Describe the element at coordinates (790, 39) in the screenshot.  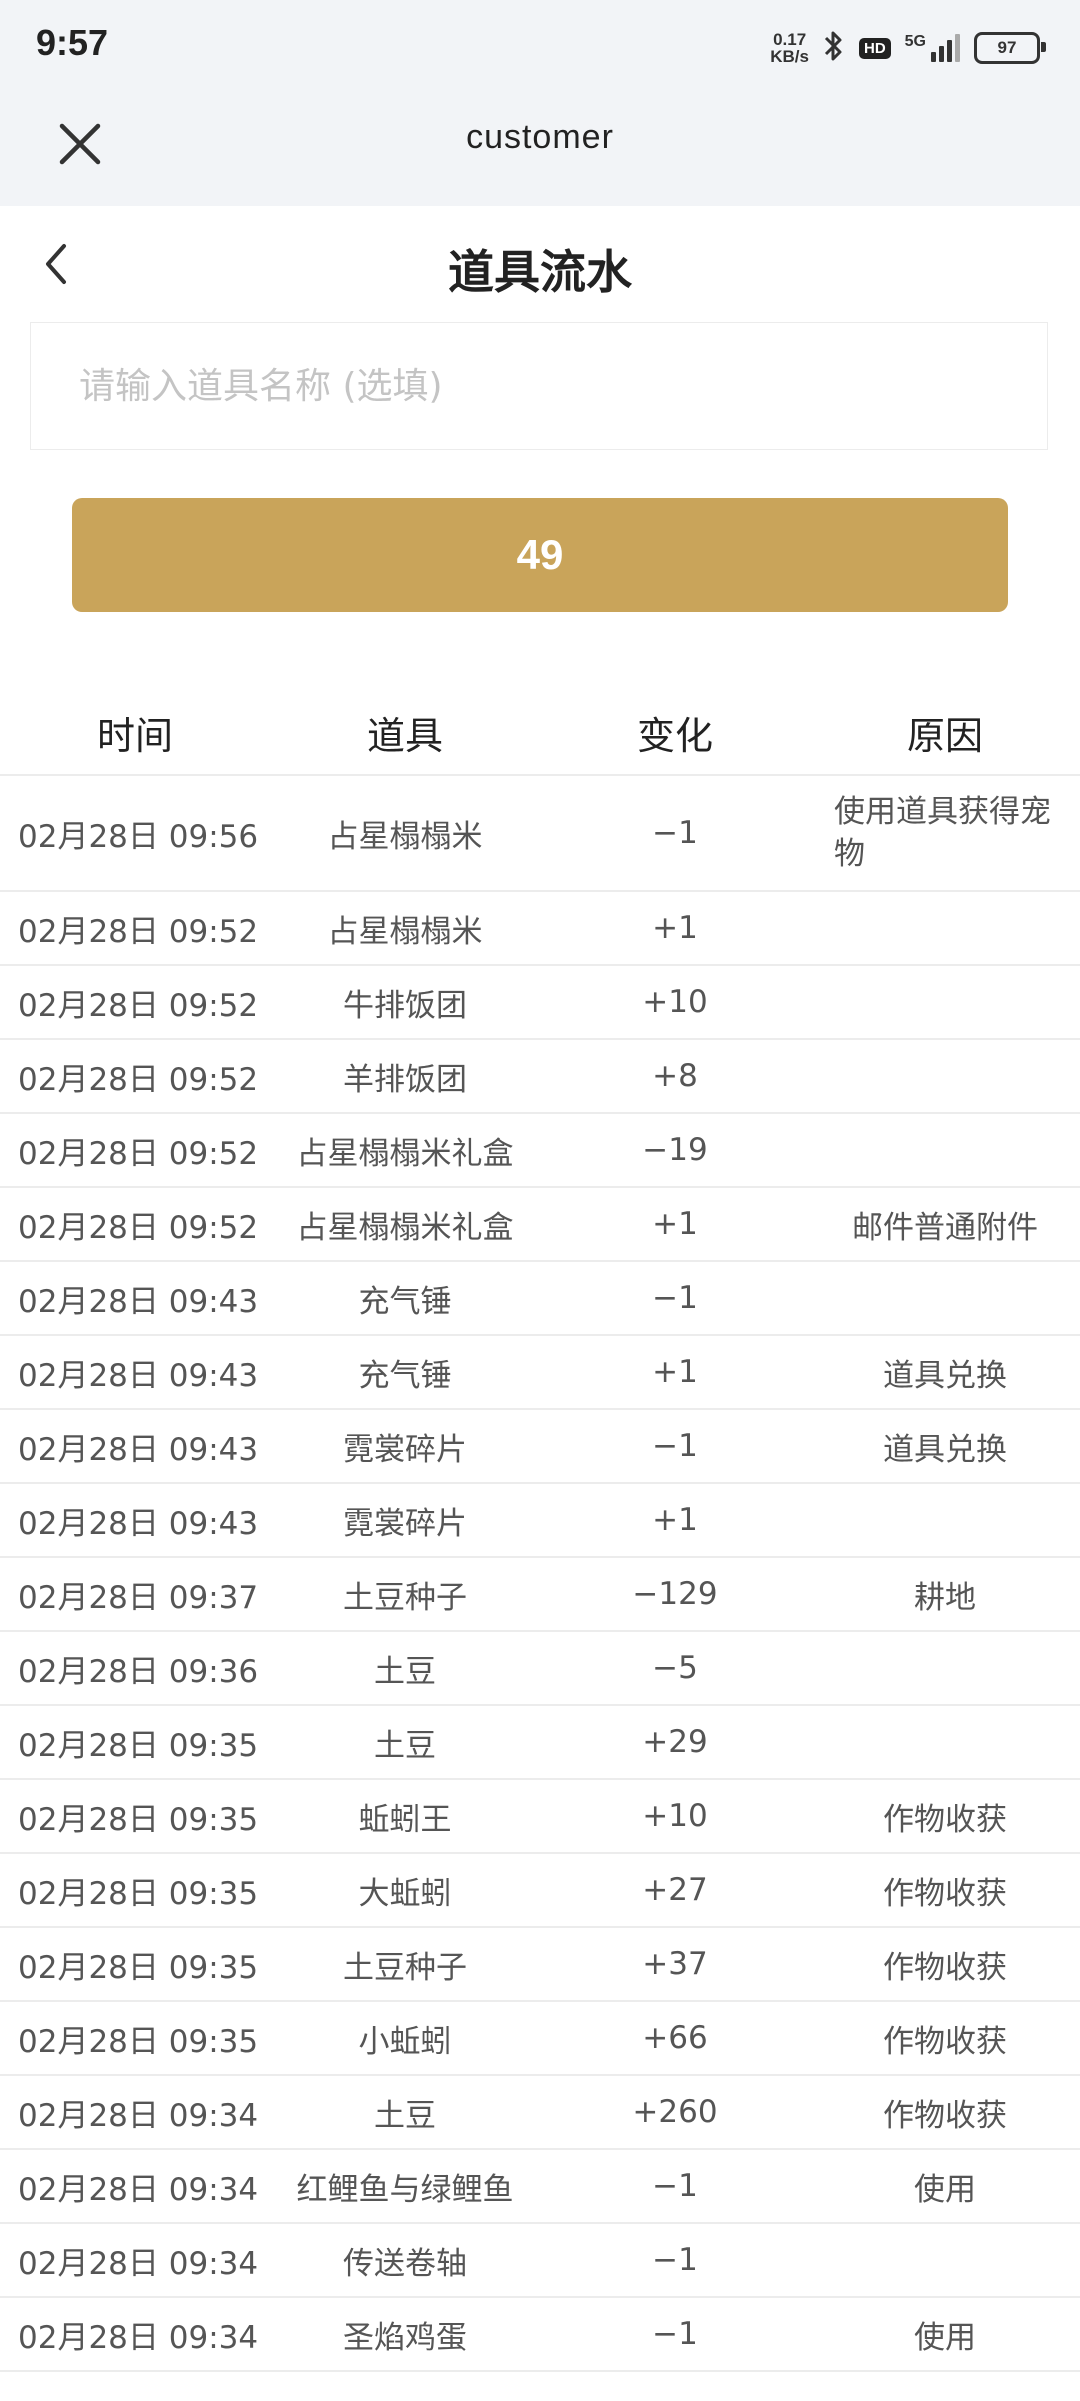
I see `network-speed-value: 0.17` at that location.